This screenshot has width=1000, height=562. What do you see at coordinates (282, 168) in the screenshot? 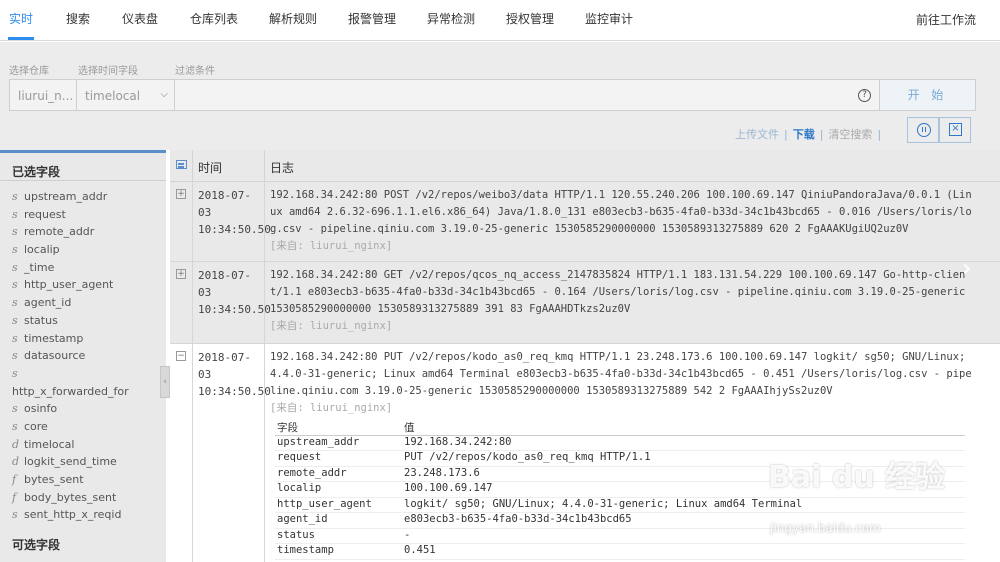
I see `col-log-header: 日志` at bounding box center [282, 168].